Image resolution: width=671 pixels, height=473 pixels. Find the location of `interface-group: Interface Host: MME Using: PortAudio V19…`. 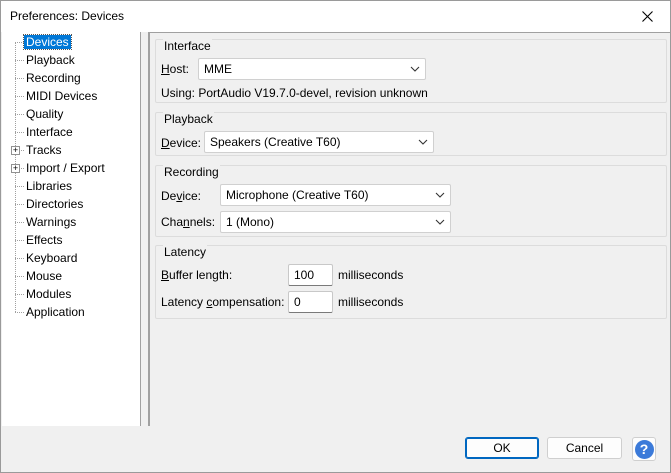

interface-group: Interface Host: MME Using: PortAudio V19… is located at coordinates (411, 71).